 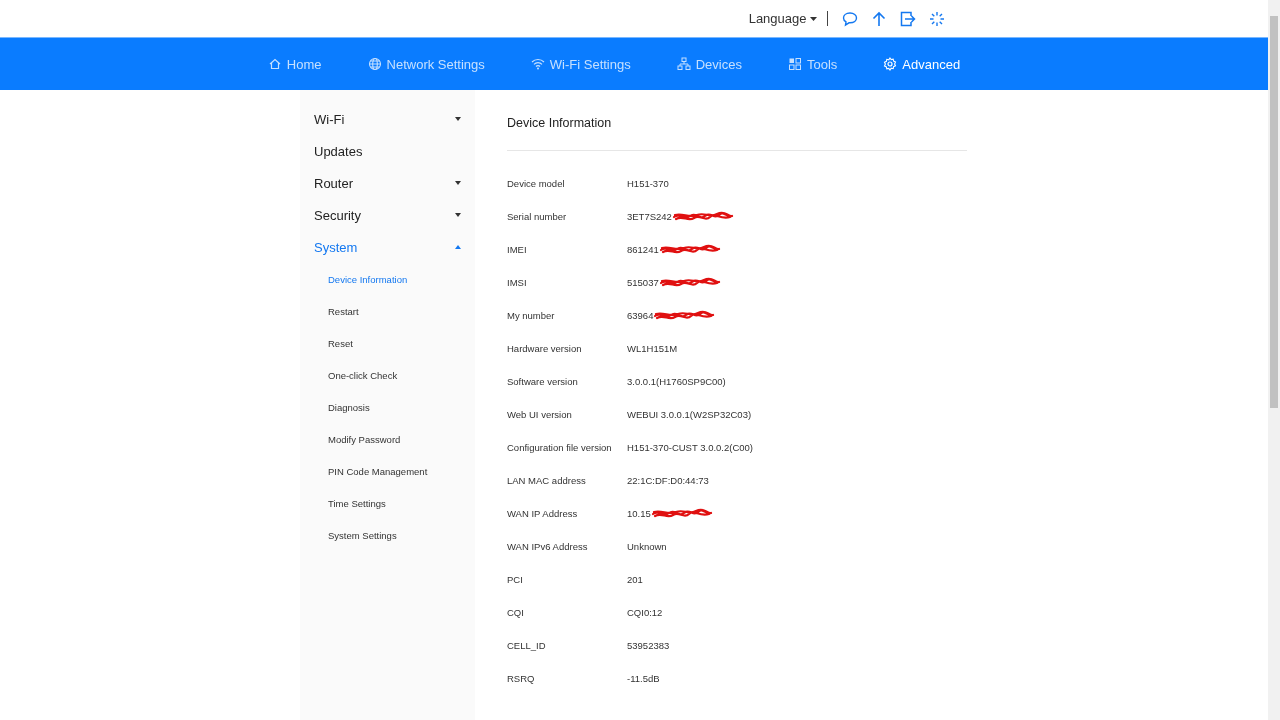 What do you see at coordinates (652, 348) in the screenshot?
I see `field-value: WL1H151M` at bounding box center [652, 348].